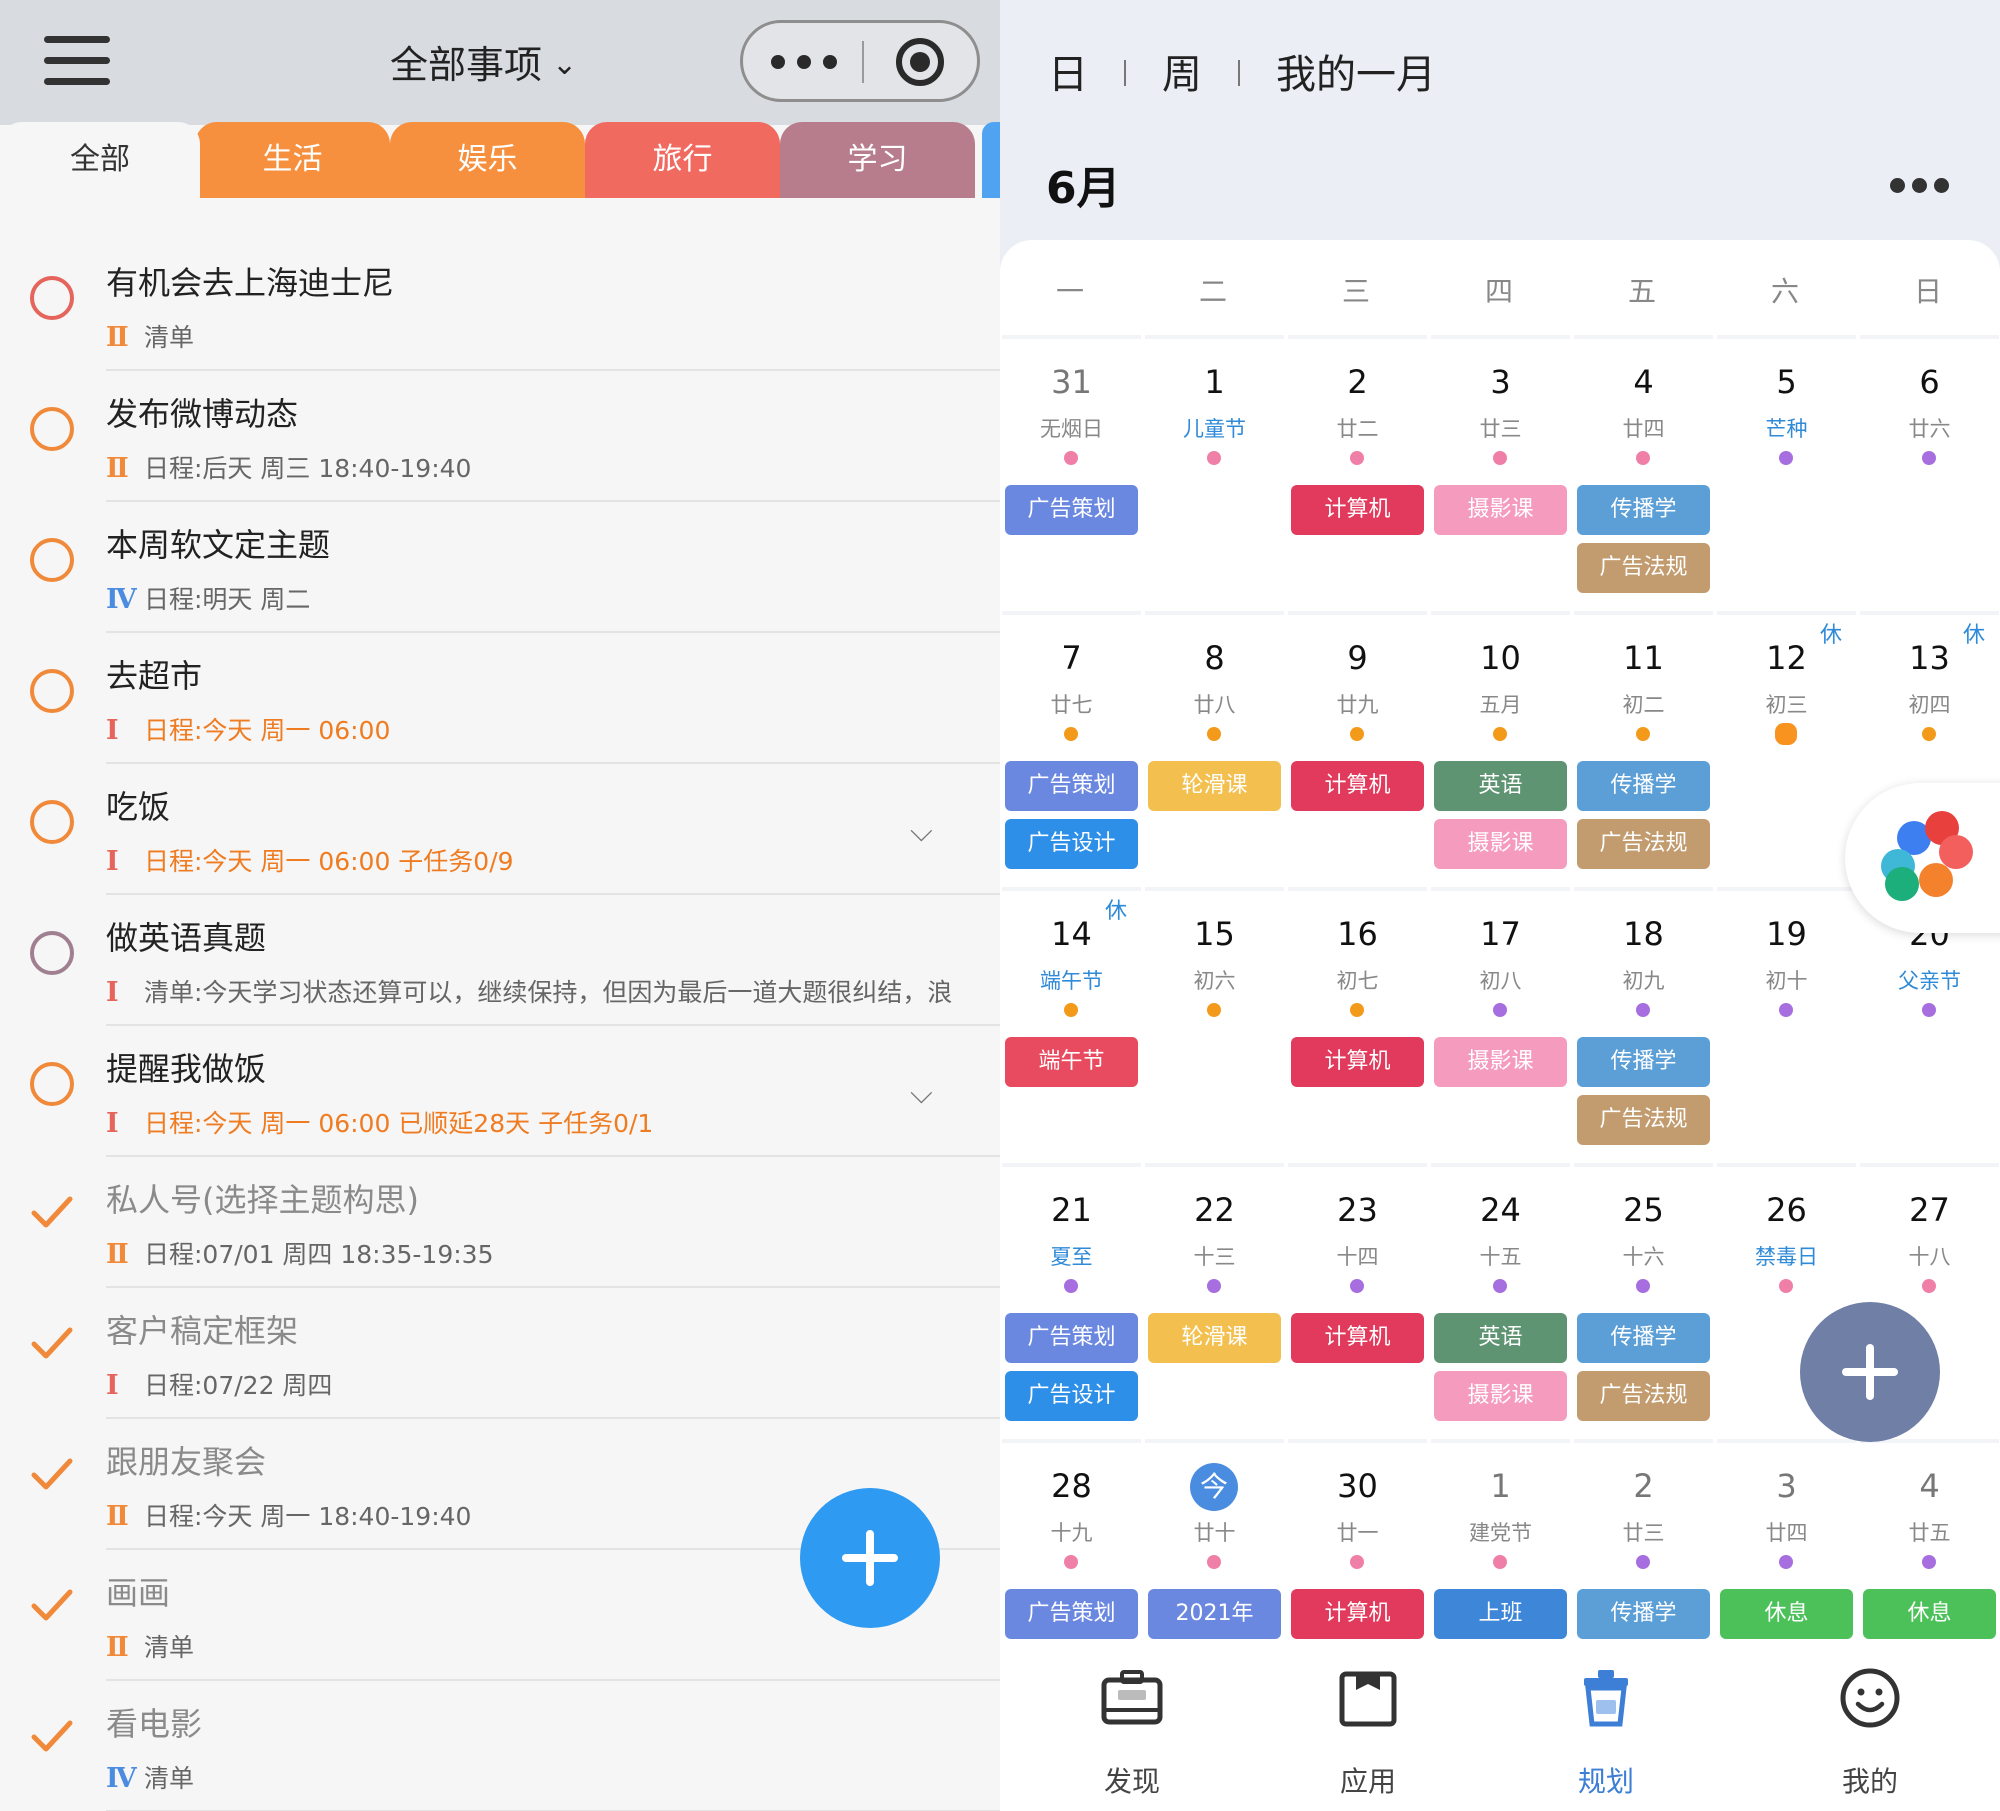  What do you see at coordinates (500, 305) in the screenshot?
I see `task-row: 有机会去上海迪士尼 Ⅱ 清单` at bounding box center [500, 305].